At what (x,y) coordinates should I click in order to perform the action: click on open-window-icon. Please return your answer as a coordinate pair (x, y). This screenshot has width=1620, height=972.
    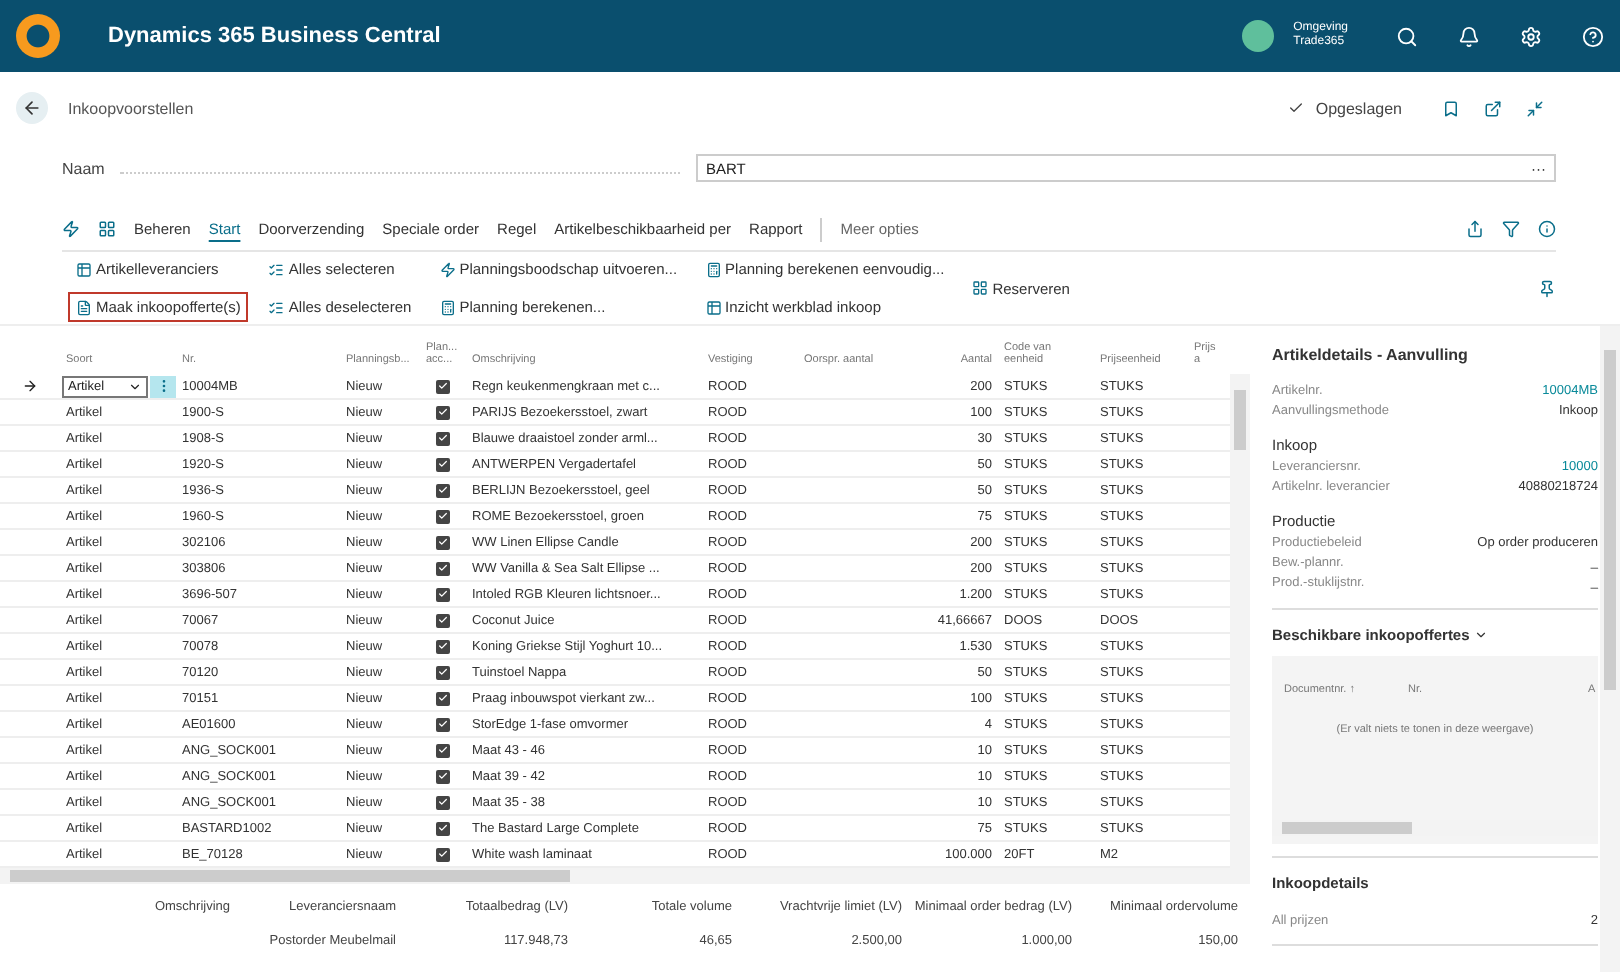
    Looking at the image, I should click on (1493, 108).